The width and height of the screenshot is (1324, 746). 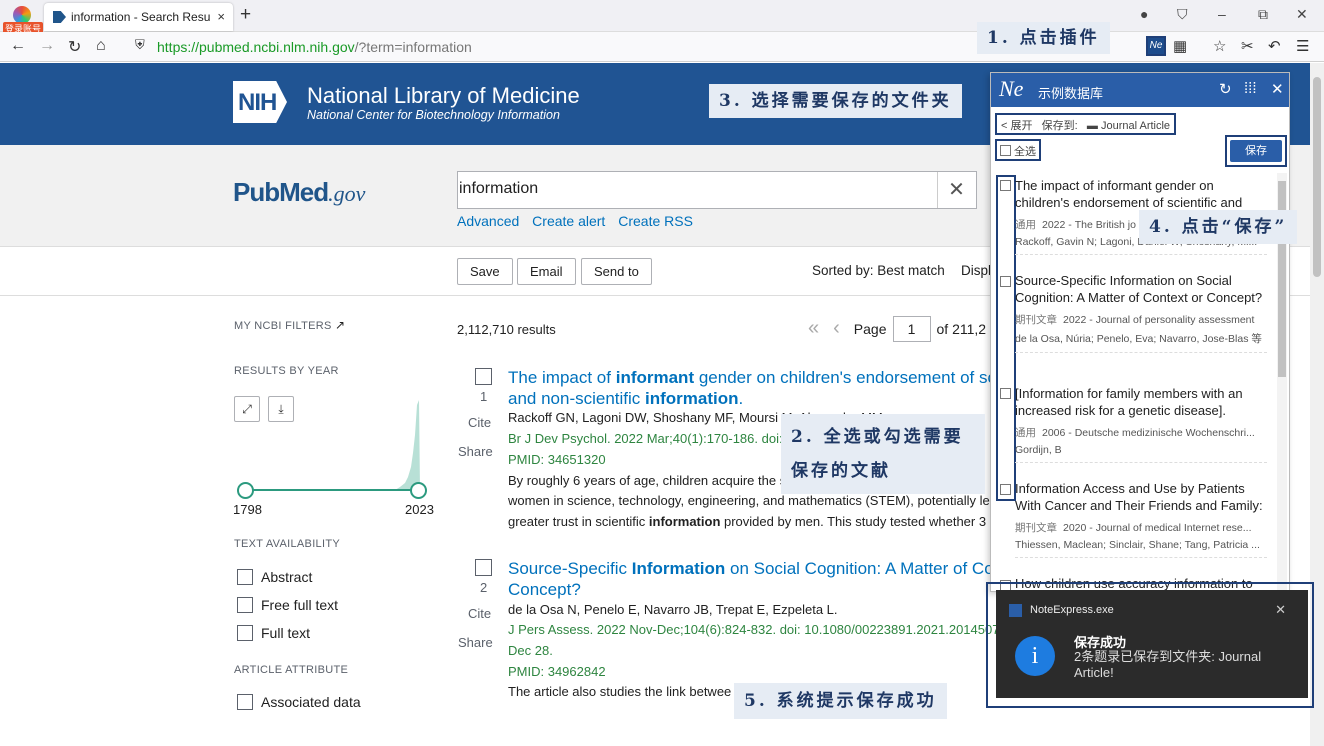 I want to click on folder-icon: ▬, so click(x=1092, y=126).